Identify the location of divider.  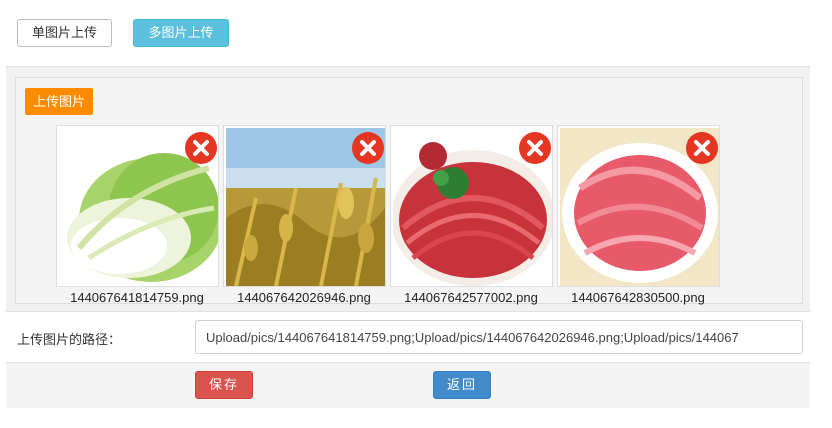
(408, 311).